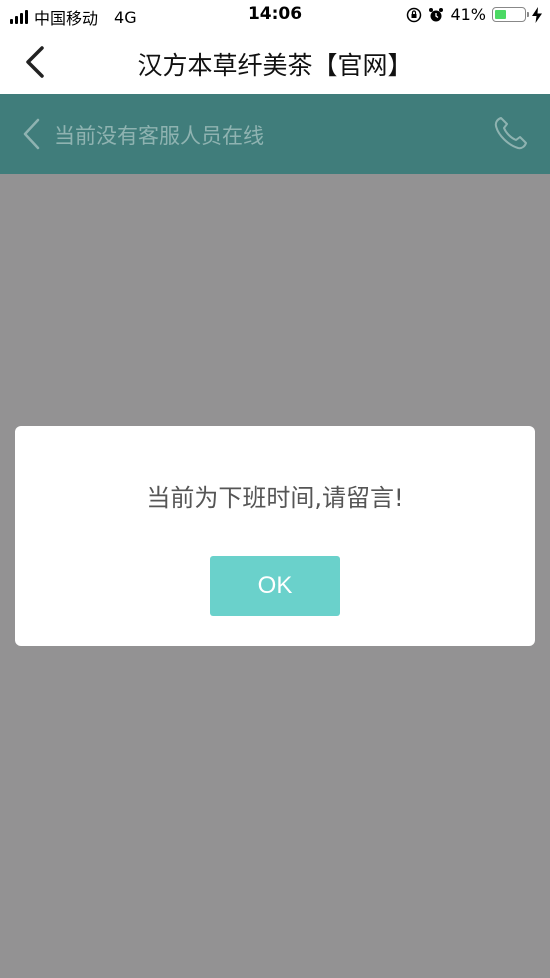 The image size is (550, 978). Describe the element at coordinates (275, 498) in the screenshot. I see `dialog-message: 当前为下班时间,请留言!` at that location.